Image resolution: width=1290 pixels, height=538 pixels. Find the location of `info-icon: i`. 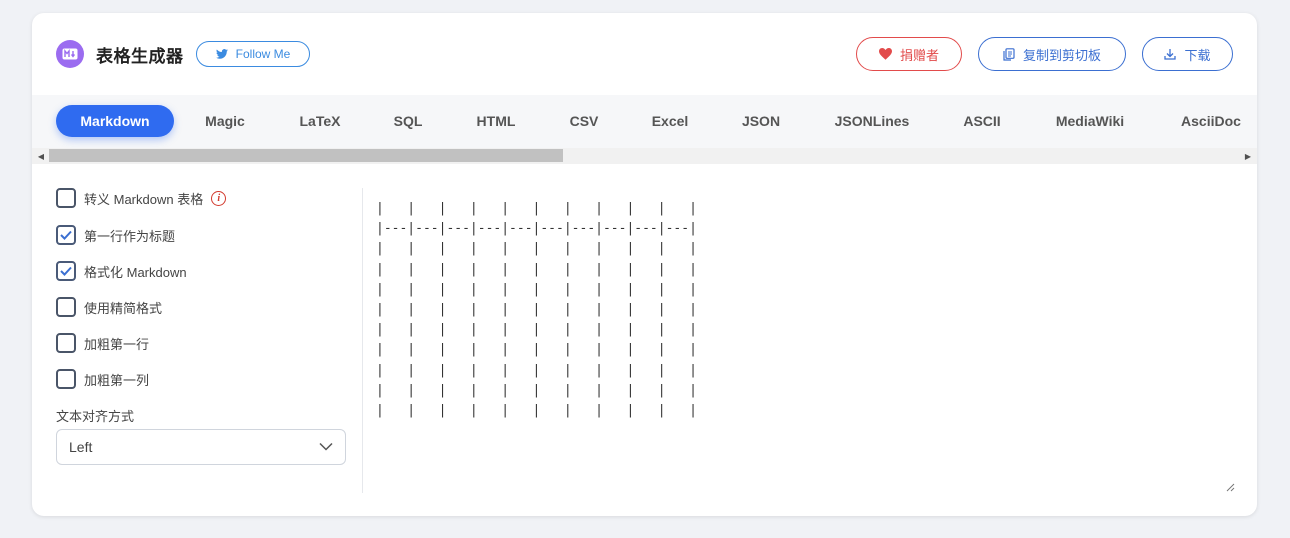

info-icon: i is located at coordinates (219, 198).